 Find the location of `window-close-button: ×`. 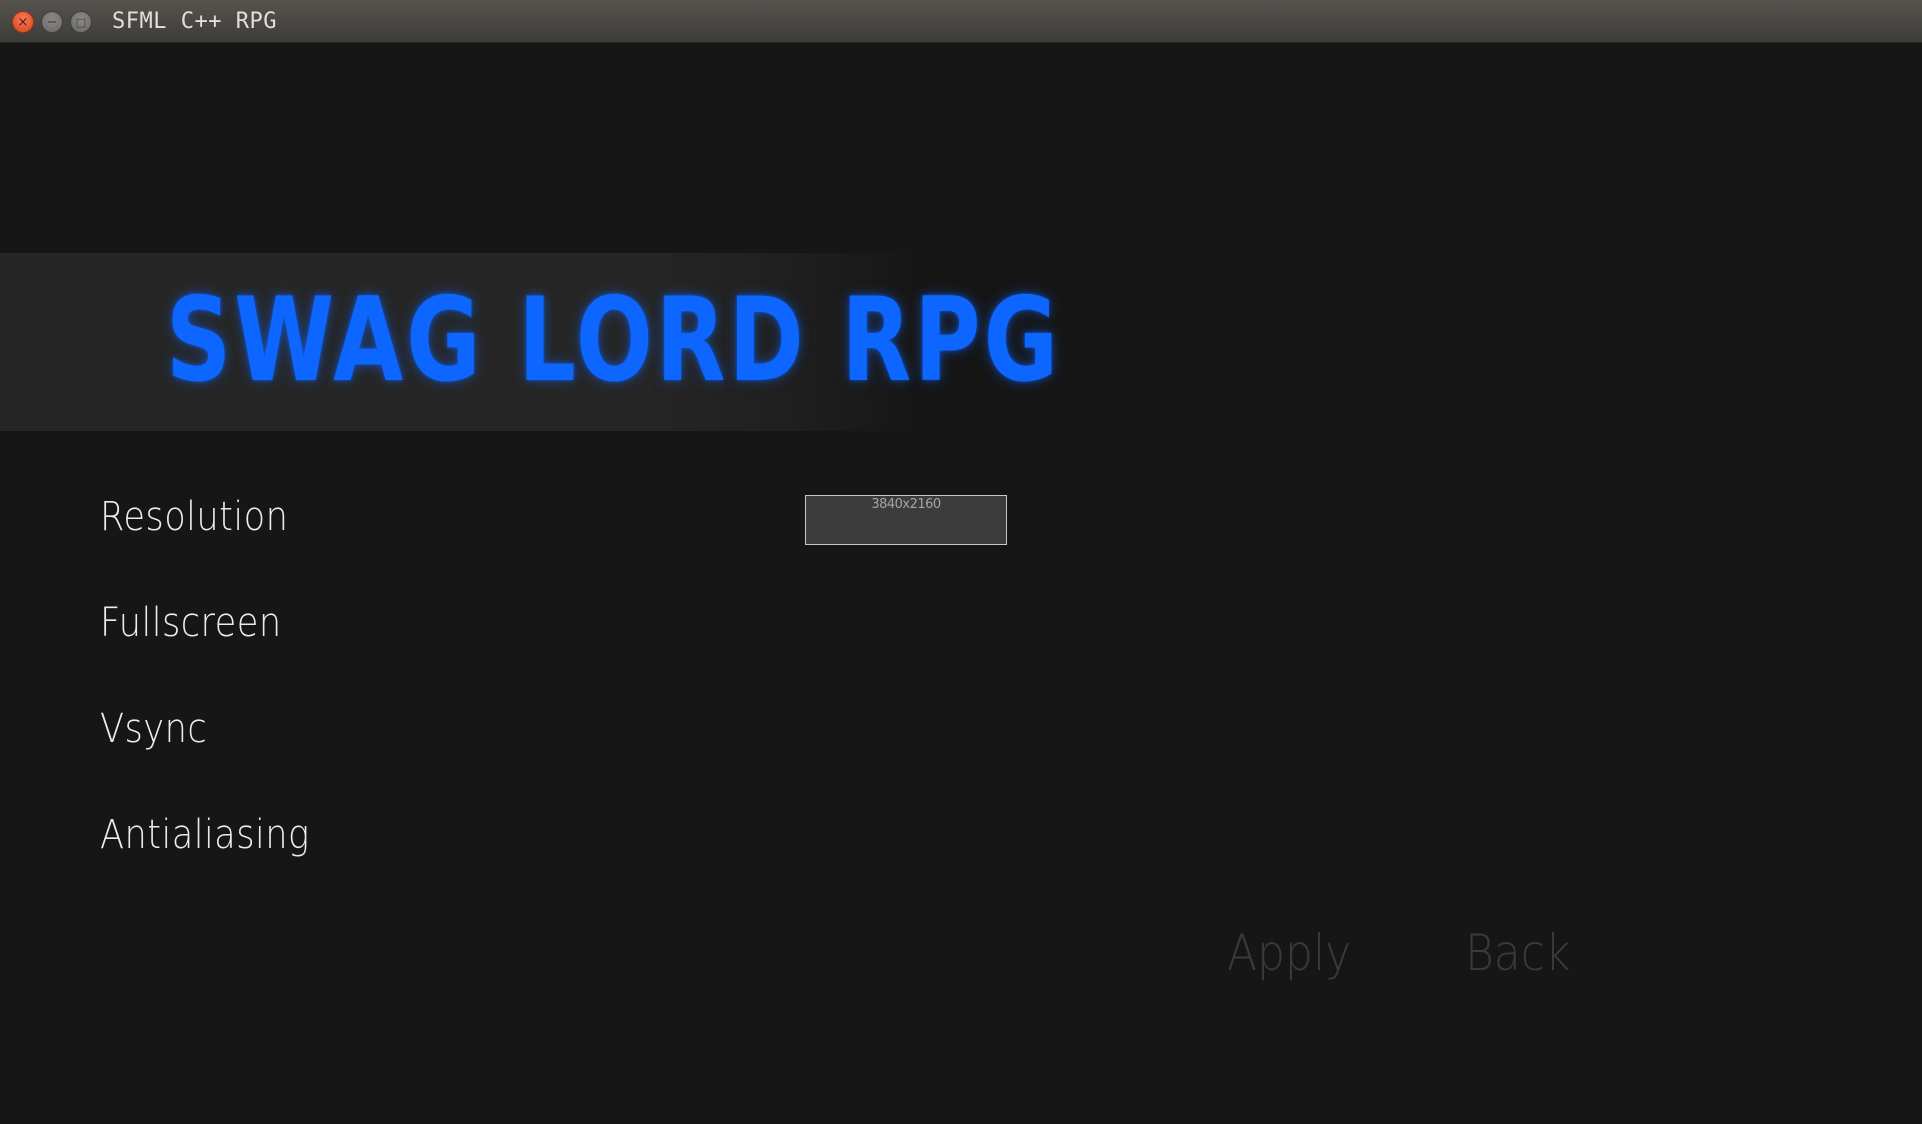

window-close-button: × is located at coordinates (23, 22).